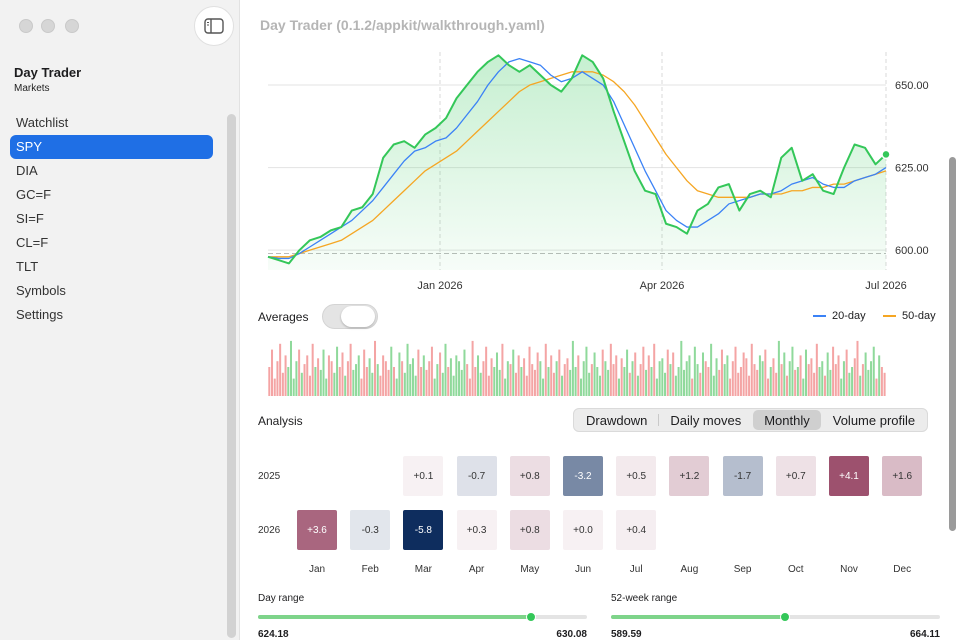 The width and height of the screenshot is (960, 640). Describe the element at coordinates (874, 420) in the screenshot. I see `tab-volume-profile: Volume profile` at that location.